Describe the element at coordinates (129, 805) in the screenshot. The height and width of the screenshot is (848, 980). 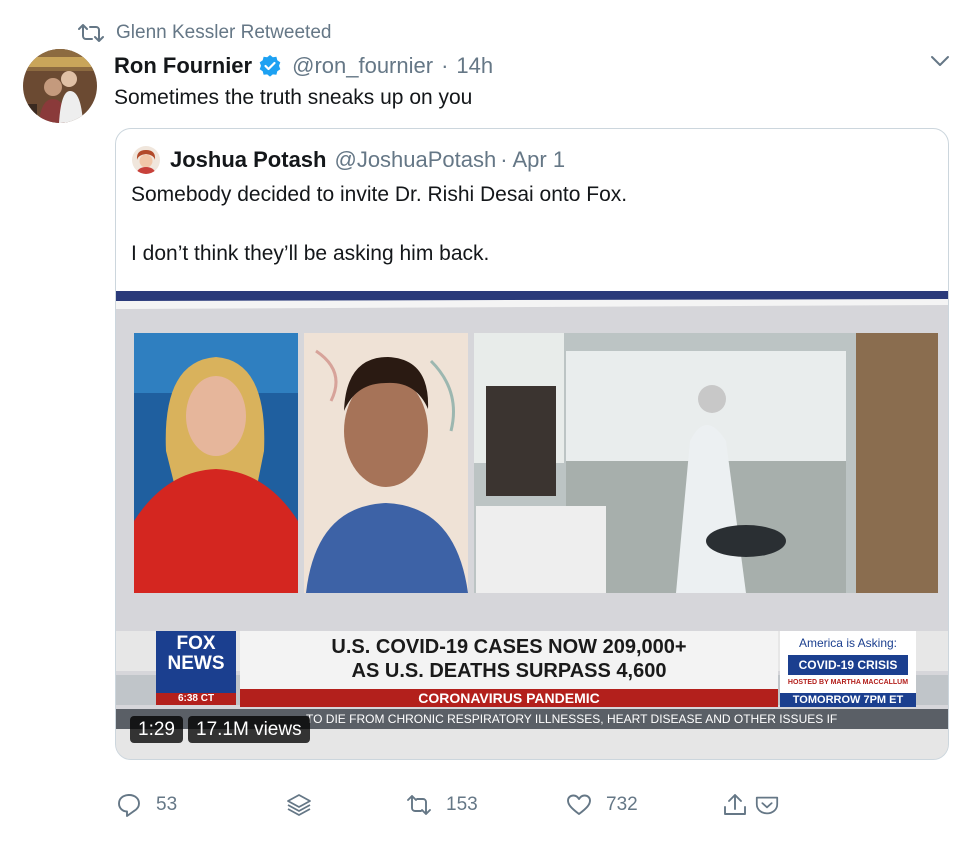
I see `reply-icon` at that location.